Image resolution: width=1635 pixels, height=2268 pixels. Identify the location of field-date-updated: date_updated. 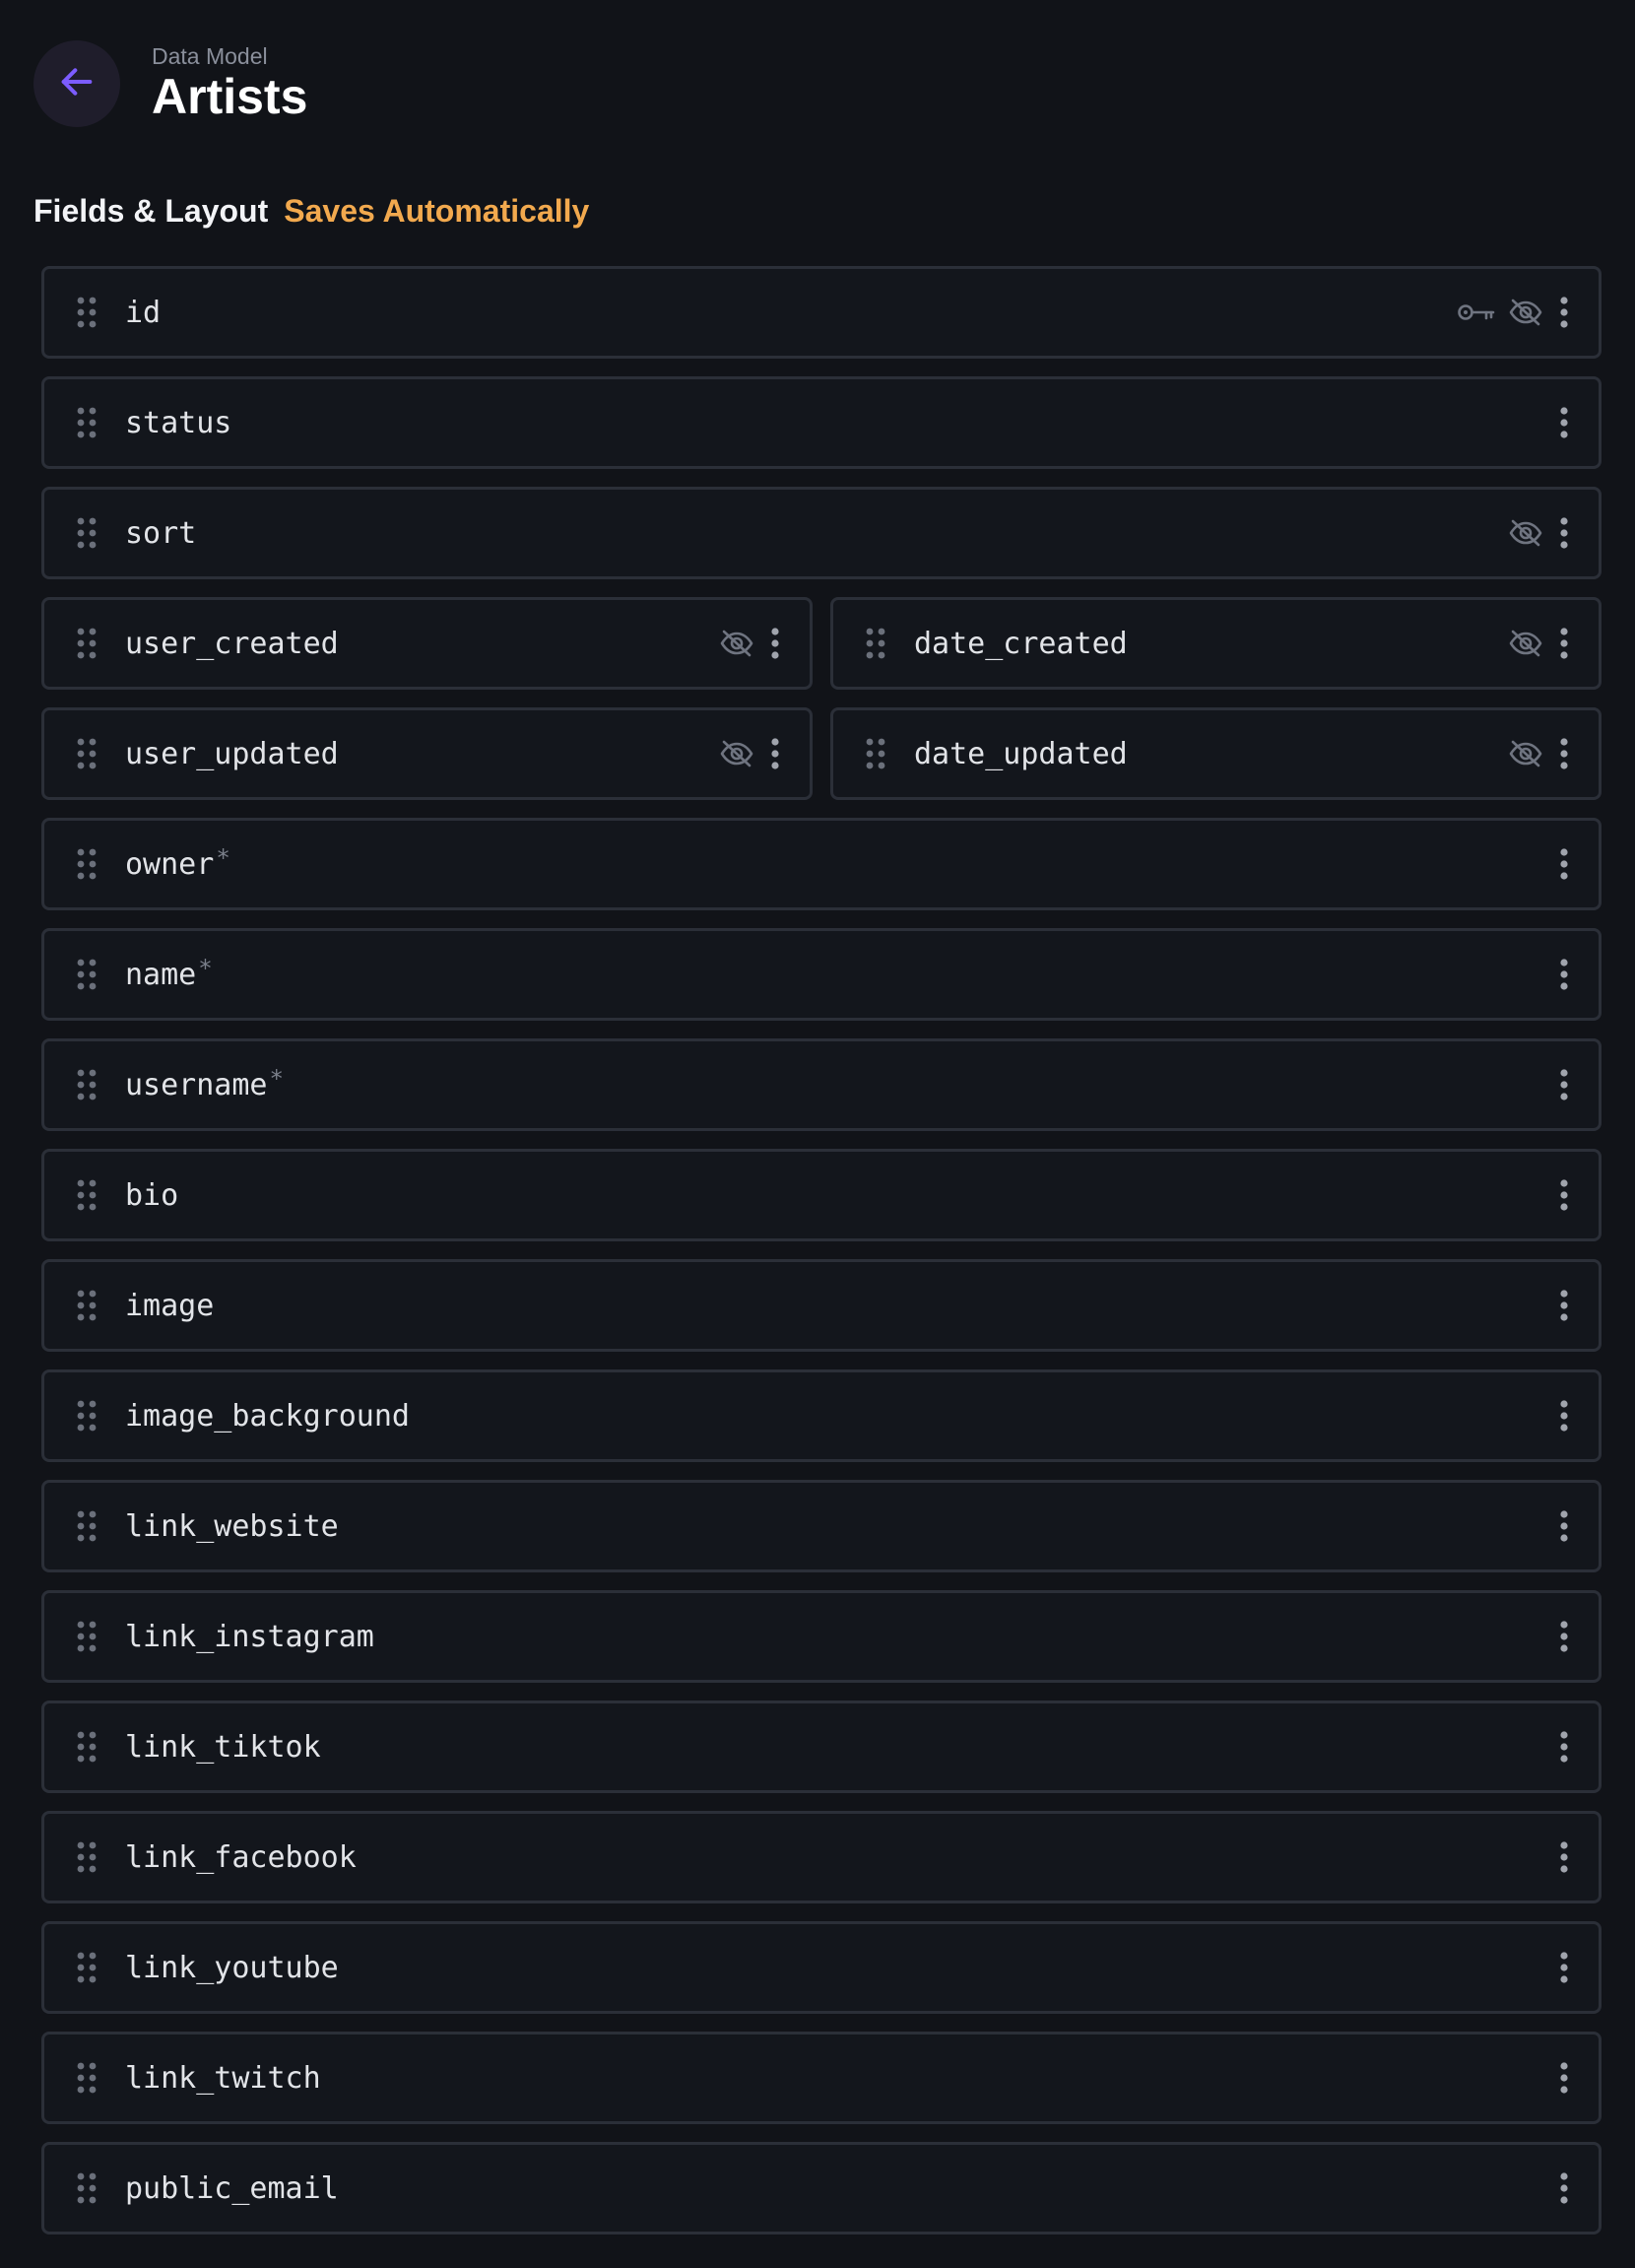
(1216, 753).